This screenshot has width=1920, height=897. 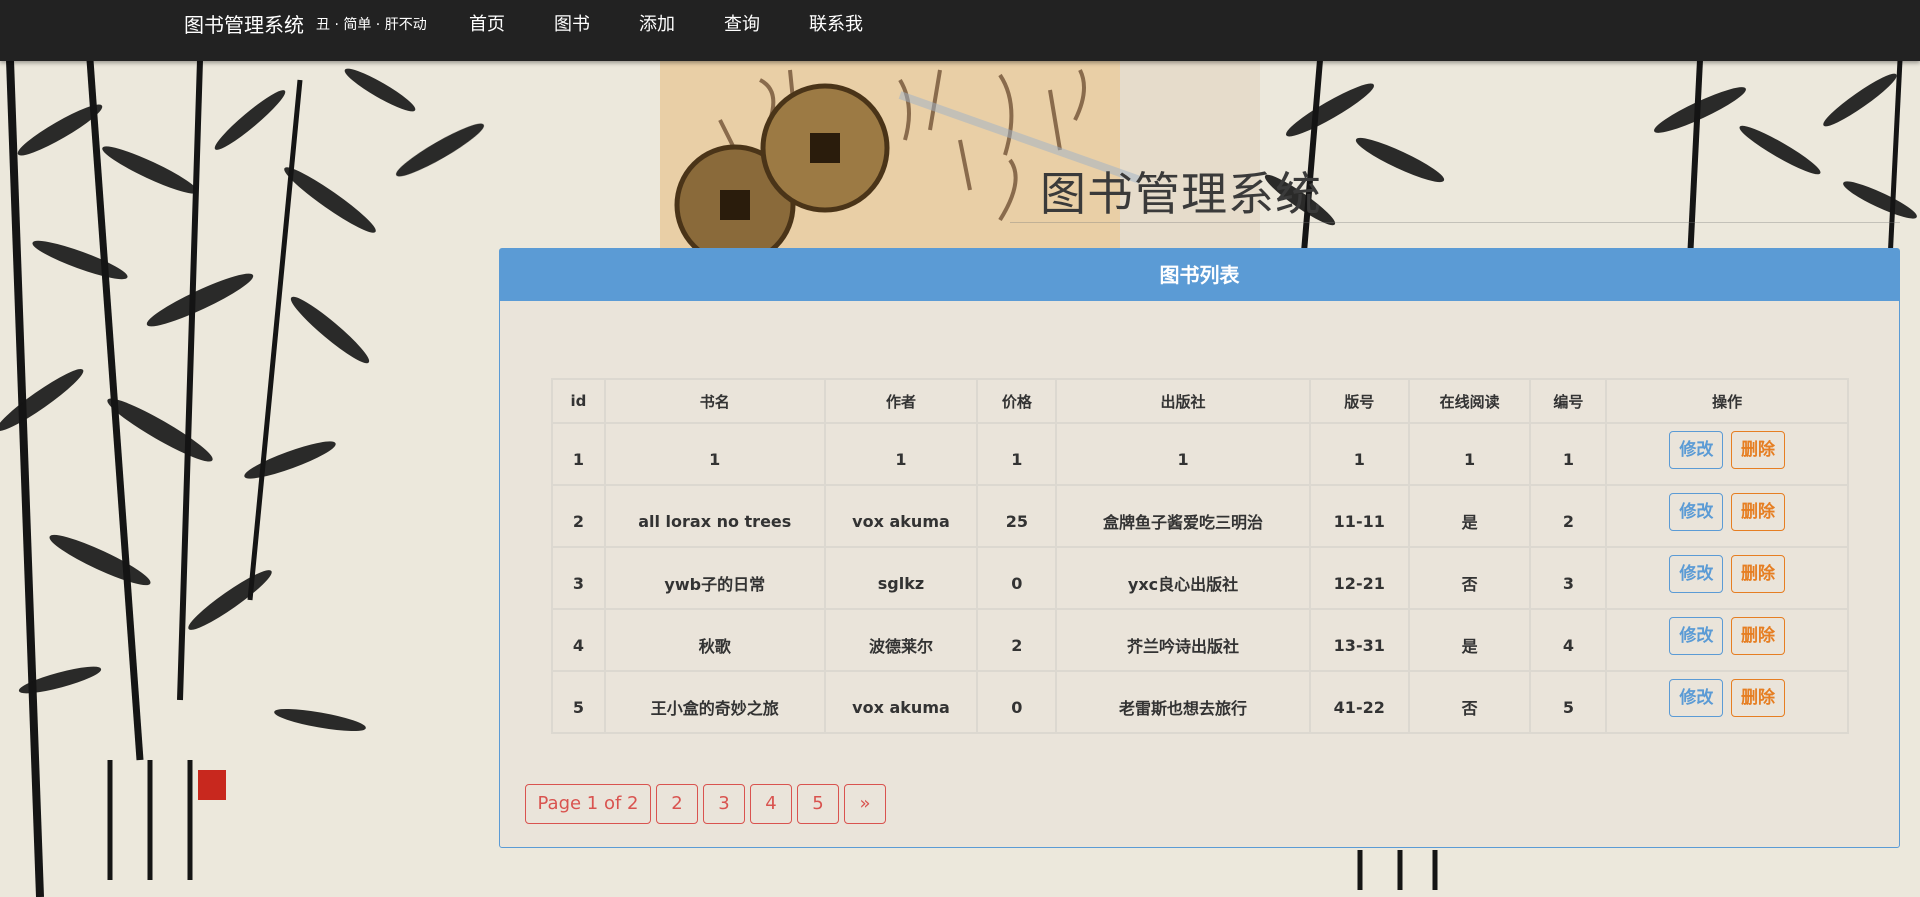 I want to click on column-header: 操作, so click(x=1727, y=401).